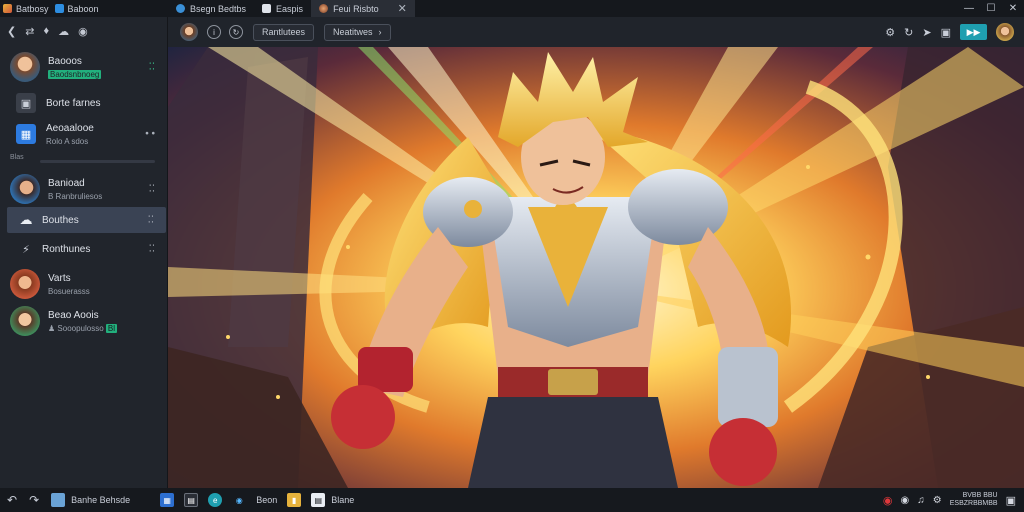 This screenshot has height=512, width=1024. What do you see at coordinates (191, 500) in the screenshot?
I see `grid-icon: ▤` at bounding box center [191, 500].